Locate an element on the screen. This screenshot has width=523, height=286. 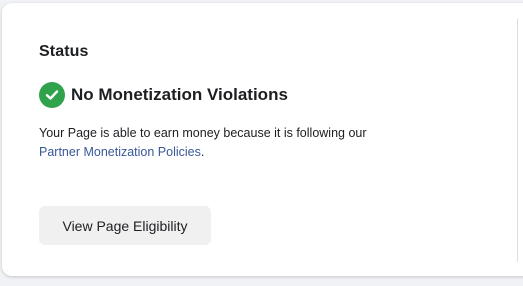
view-page-eligibility-button: View Page Eligibility is located at coordinates (125, 225).